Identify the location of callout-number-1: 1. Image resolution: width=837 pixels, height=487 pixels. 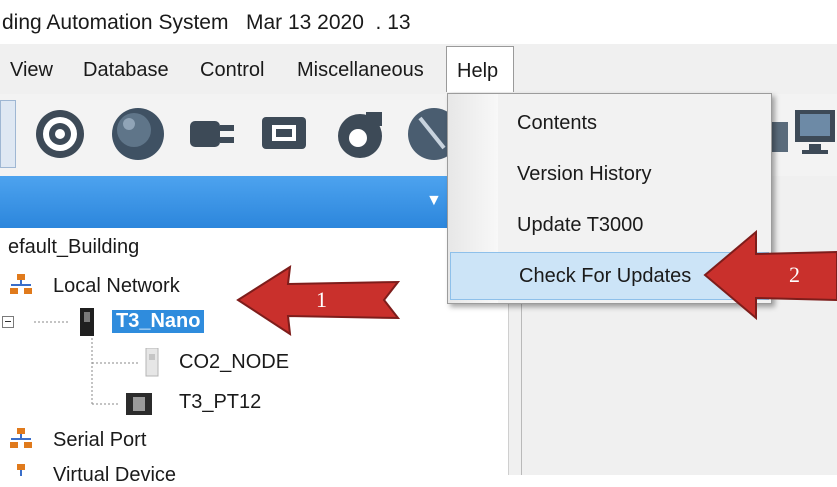
(321, 299).